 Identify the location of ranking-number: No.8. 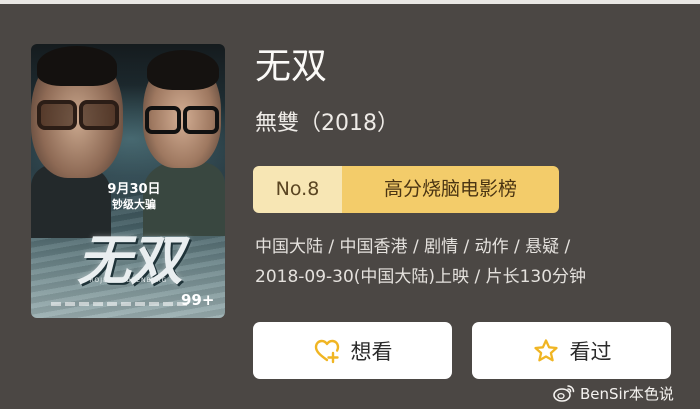
(297, 189).